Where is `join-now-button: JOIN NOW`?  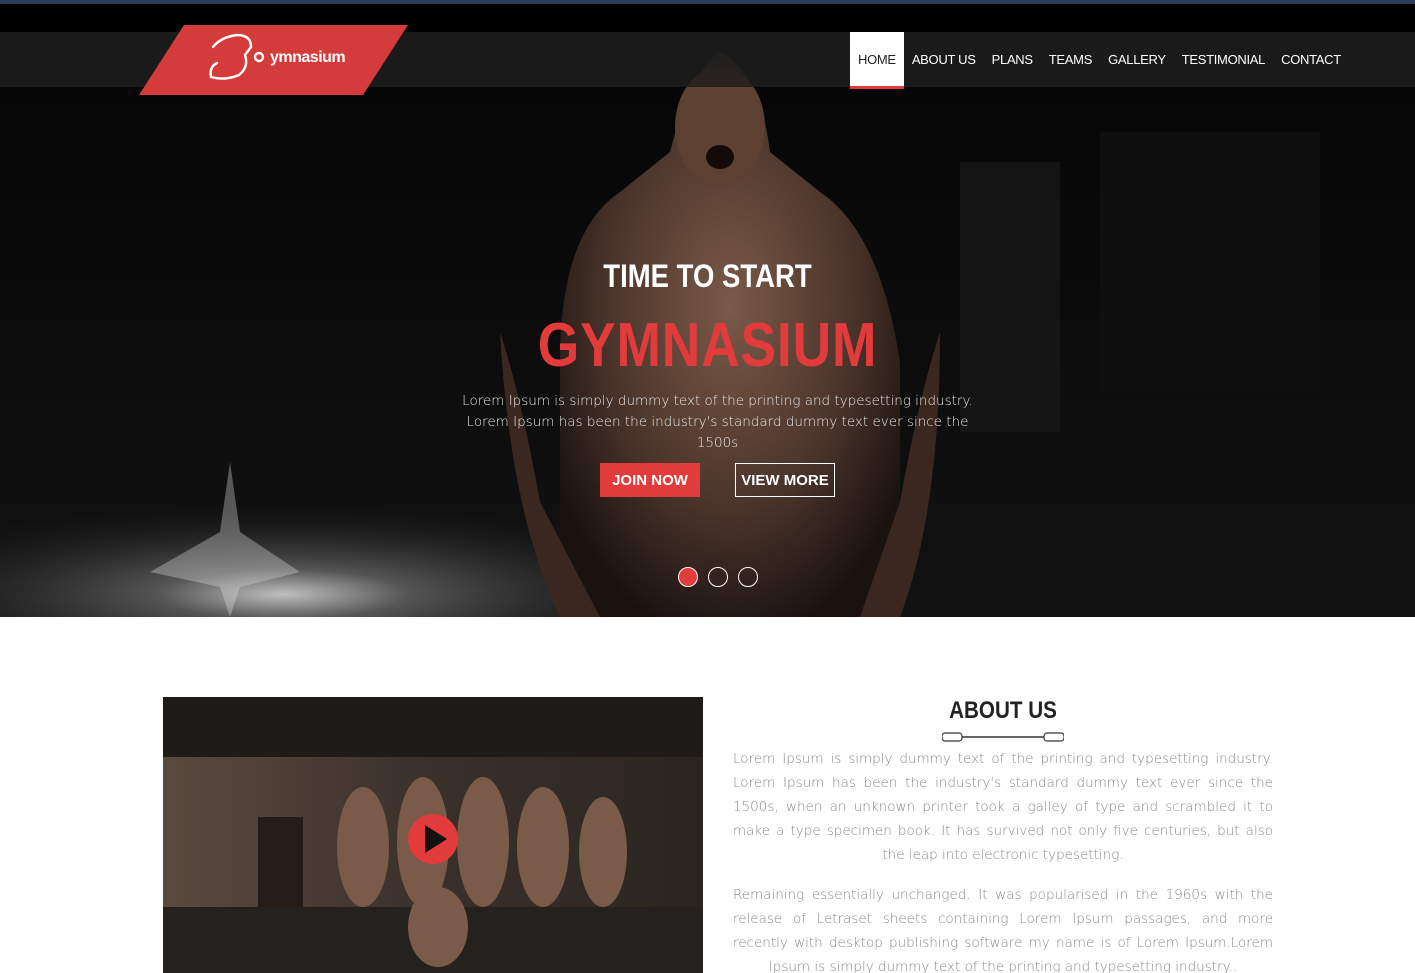
join-now-button: JOIN NOW is located at coordinates (650, 480).